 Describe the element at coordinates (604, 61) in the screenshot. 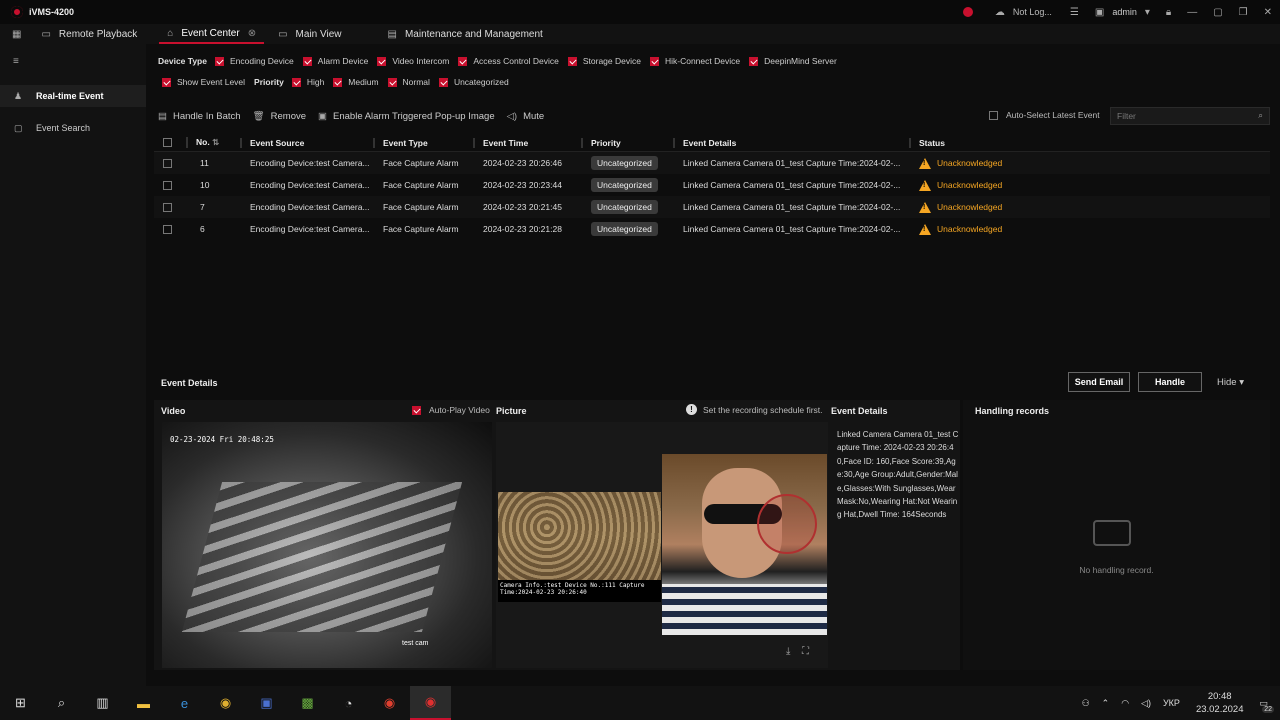

I see `filter-storage-device: Storage Device` at that location.